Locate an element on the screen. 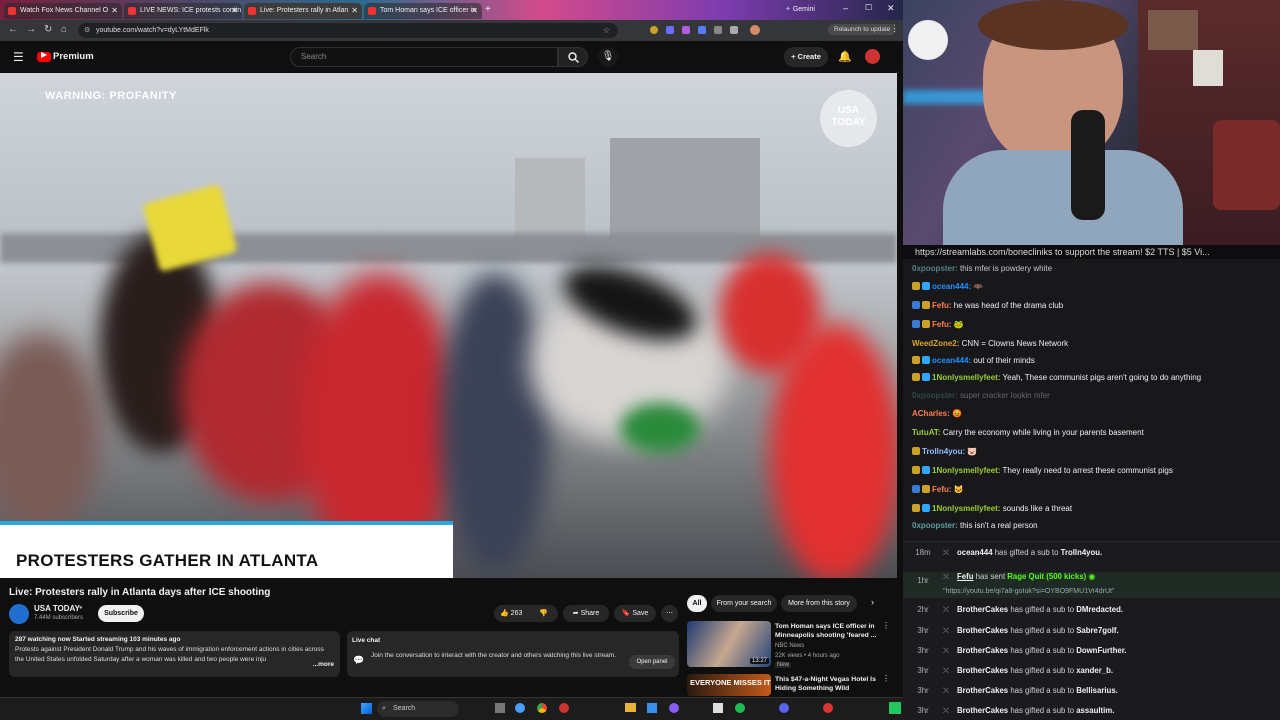 This screenshot has height=720, width=1280. more-link: ...more is located at coordinates (321, 665).